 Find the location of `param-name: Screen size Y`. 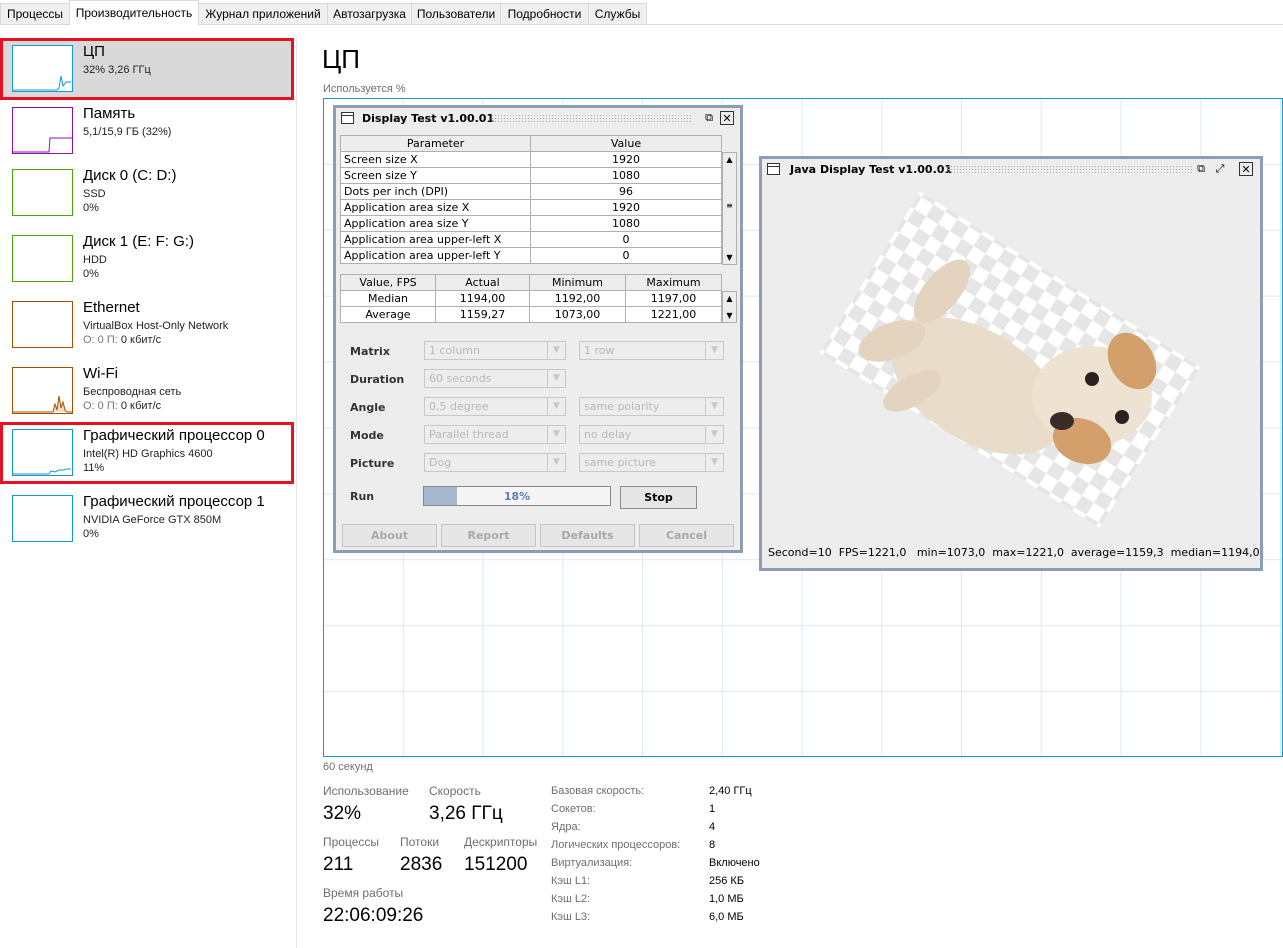

param-name: Screen size Y is located at coordinates (435, 175).